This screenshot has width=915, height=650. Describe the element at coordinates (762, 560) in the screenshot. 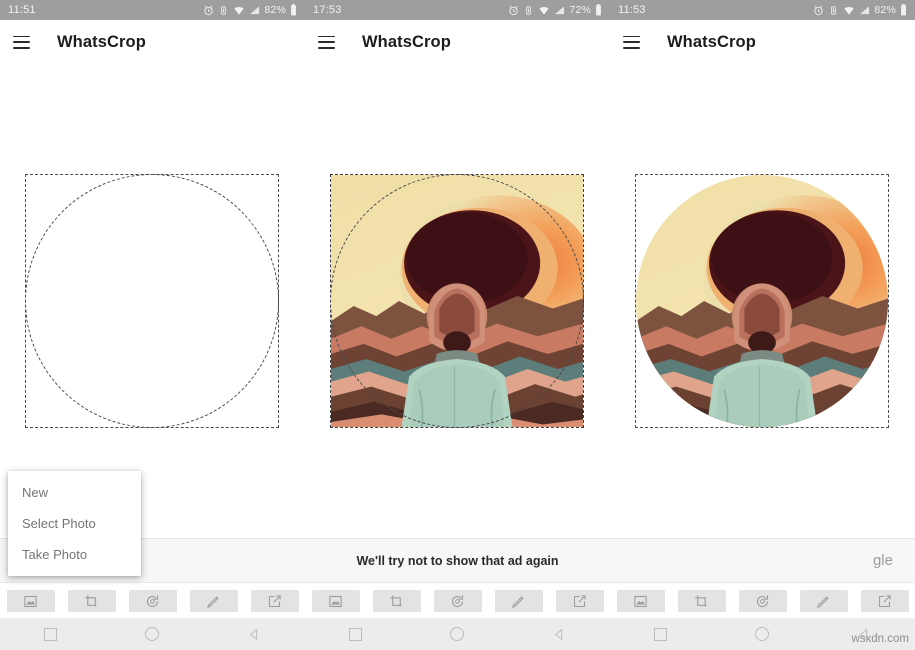

I see `ad-strip: gle` at that location.